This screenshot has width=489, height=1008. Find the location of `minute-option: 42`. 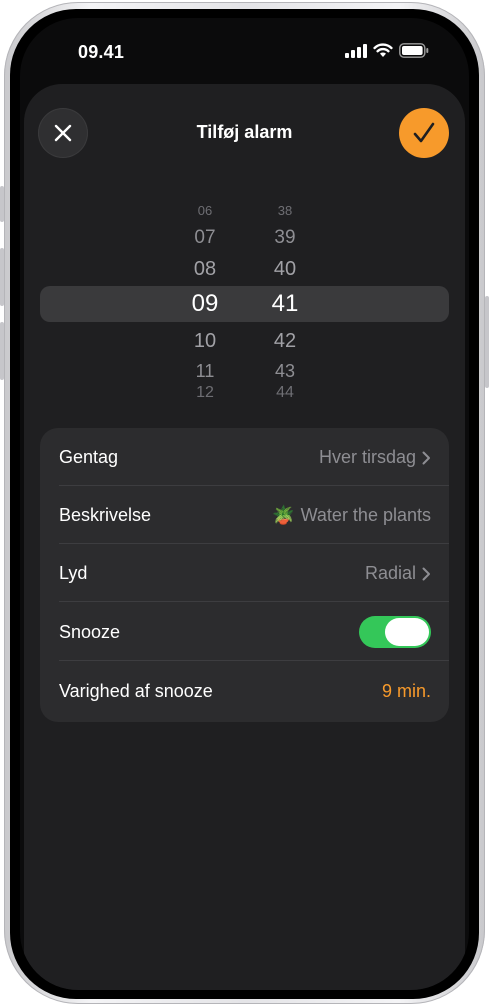

minute-option: 42 is located at coordinates (285, 341).